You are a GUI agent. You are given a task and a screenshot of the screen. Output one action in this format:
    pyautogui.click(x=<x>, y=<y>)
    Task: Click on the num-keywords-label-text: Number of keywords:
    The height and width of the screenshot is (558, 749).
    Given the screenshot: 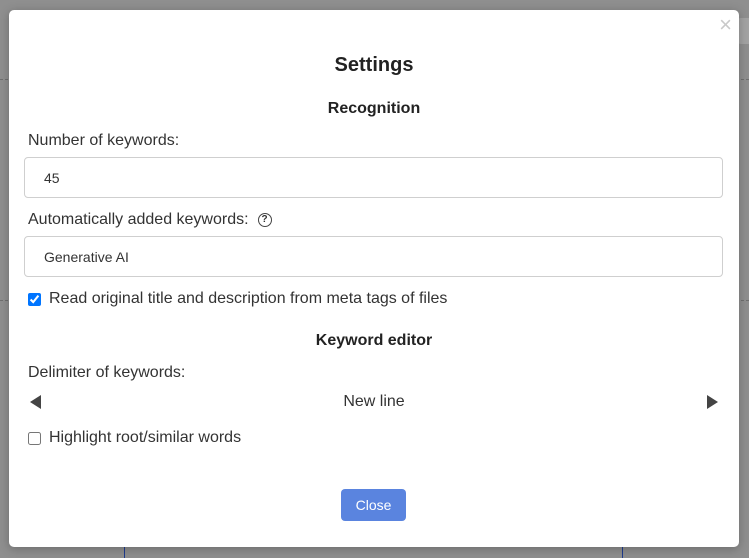 What is the action you would take?
    pyautogui.click(x=104, y=140)
    